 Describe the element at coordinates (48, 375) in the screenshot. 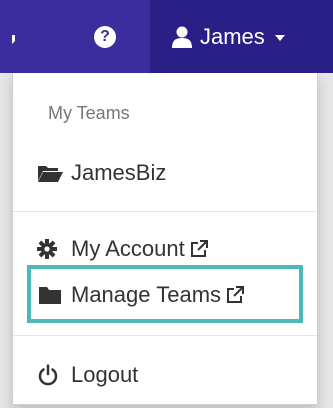

I see `power-icon` at that location.